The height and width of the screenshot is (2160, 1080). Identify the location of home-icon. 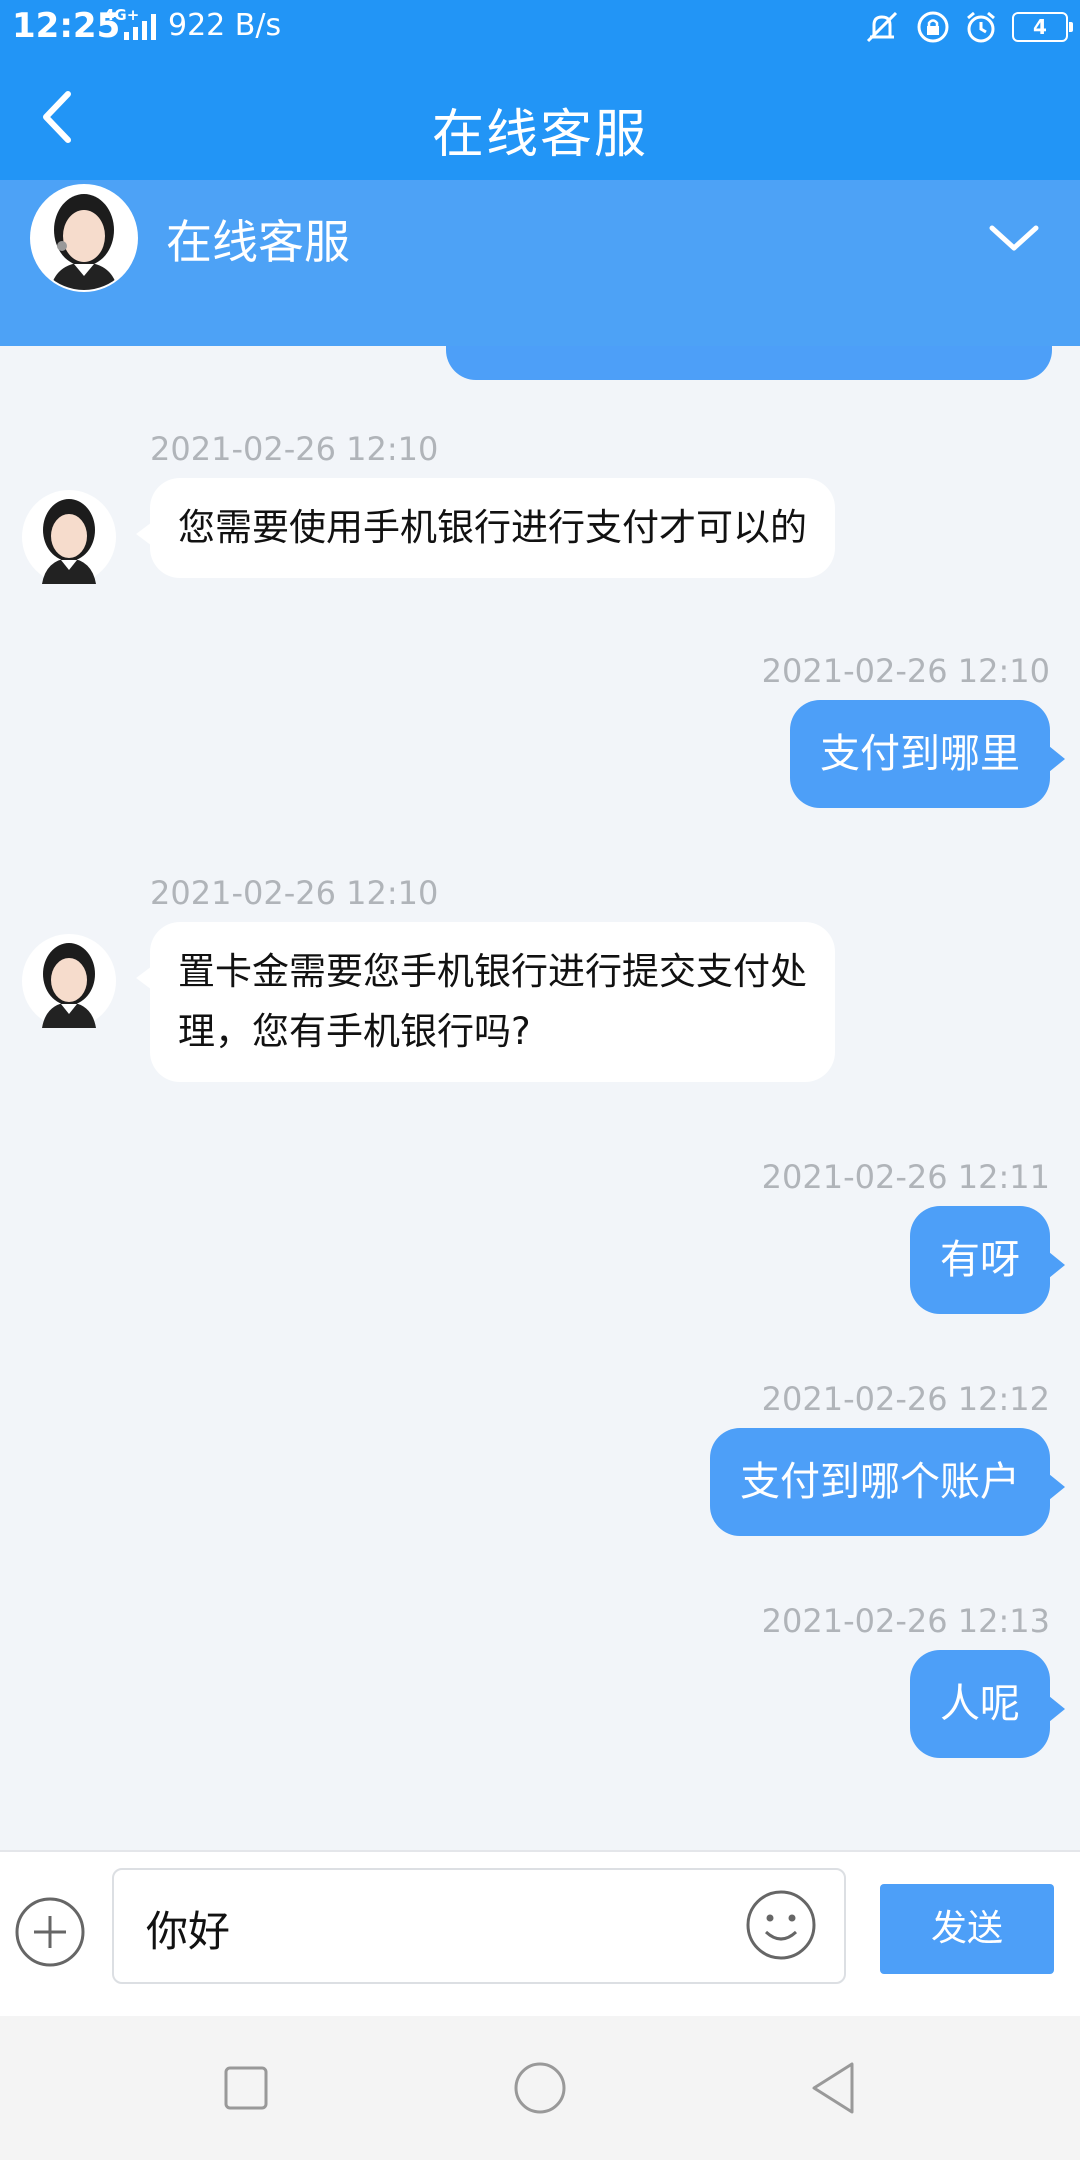
(540, 2088).